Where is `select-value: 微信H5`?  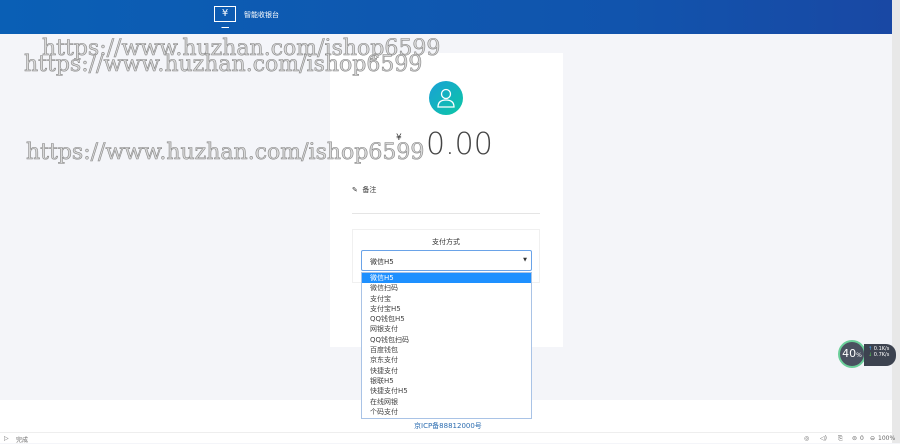 select-value: 微信H5 is located at coordinates (382, 262).